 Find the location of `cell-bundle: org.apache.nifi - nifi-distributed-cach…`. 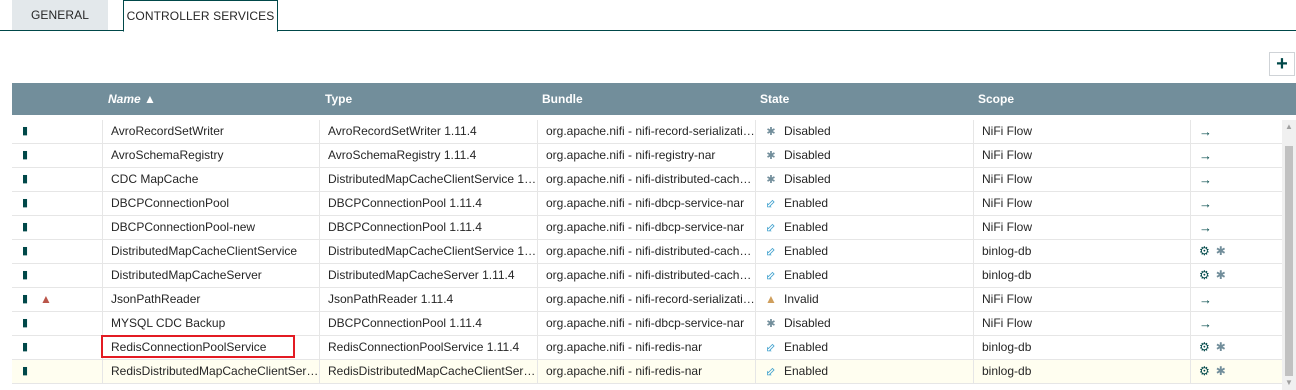

cell-bundle: org.apache.nifi - nifi-distributed-cach… is located at coordinates (646, 180).